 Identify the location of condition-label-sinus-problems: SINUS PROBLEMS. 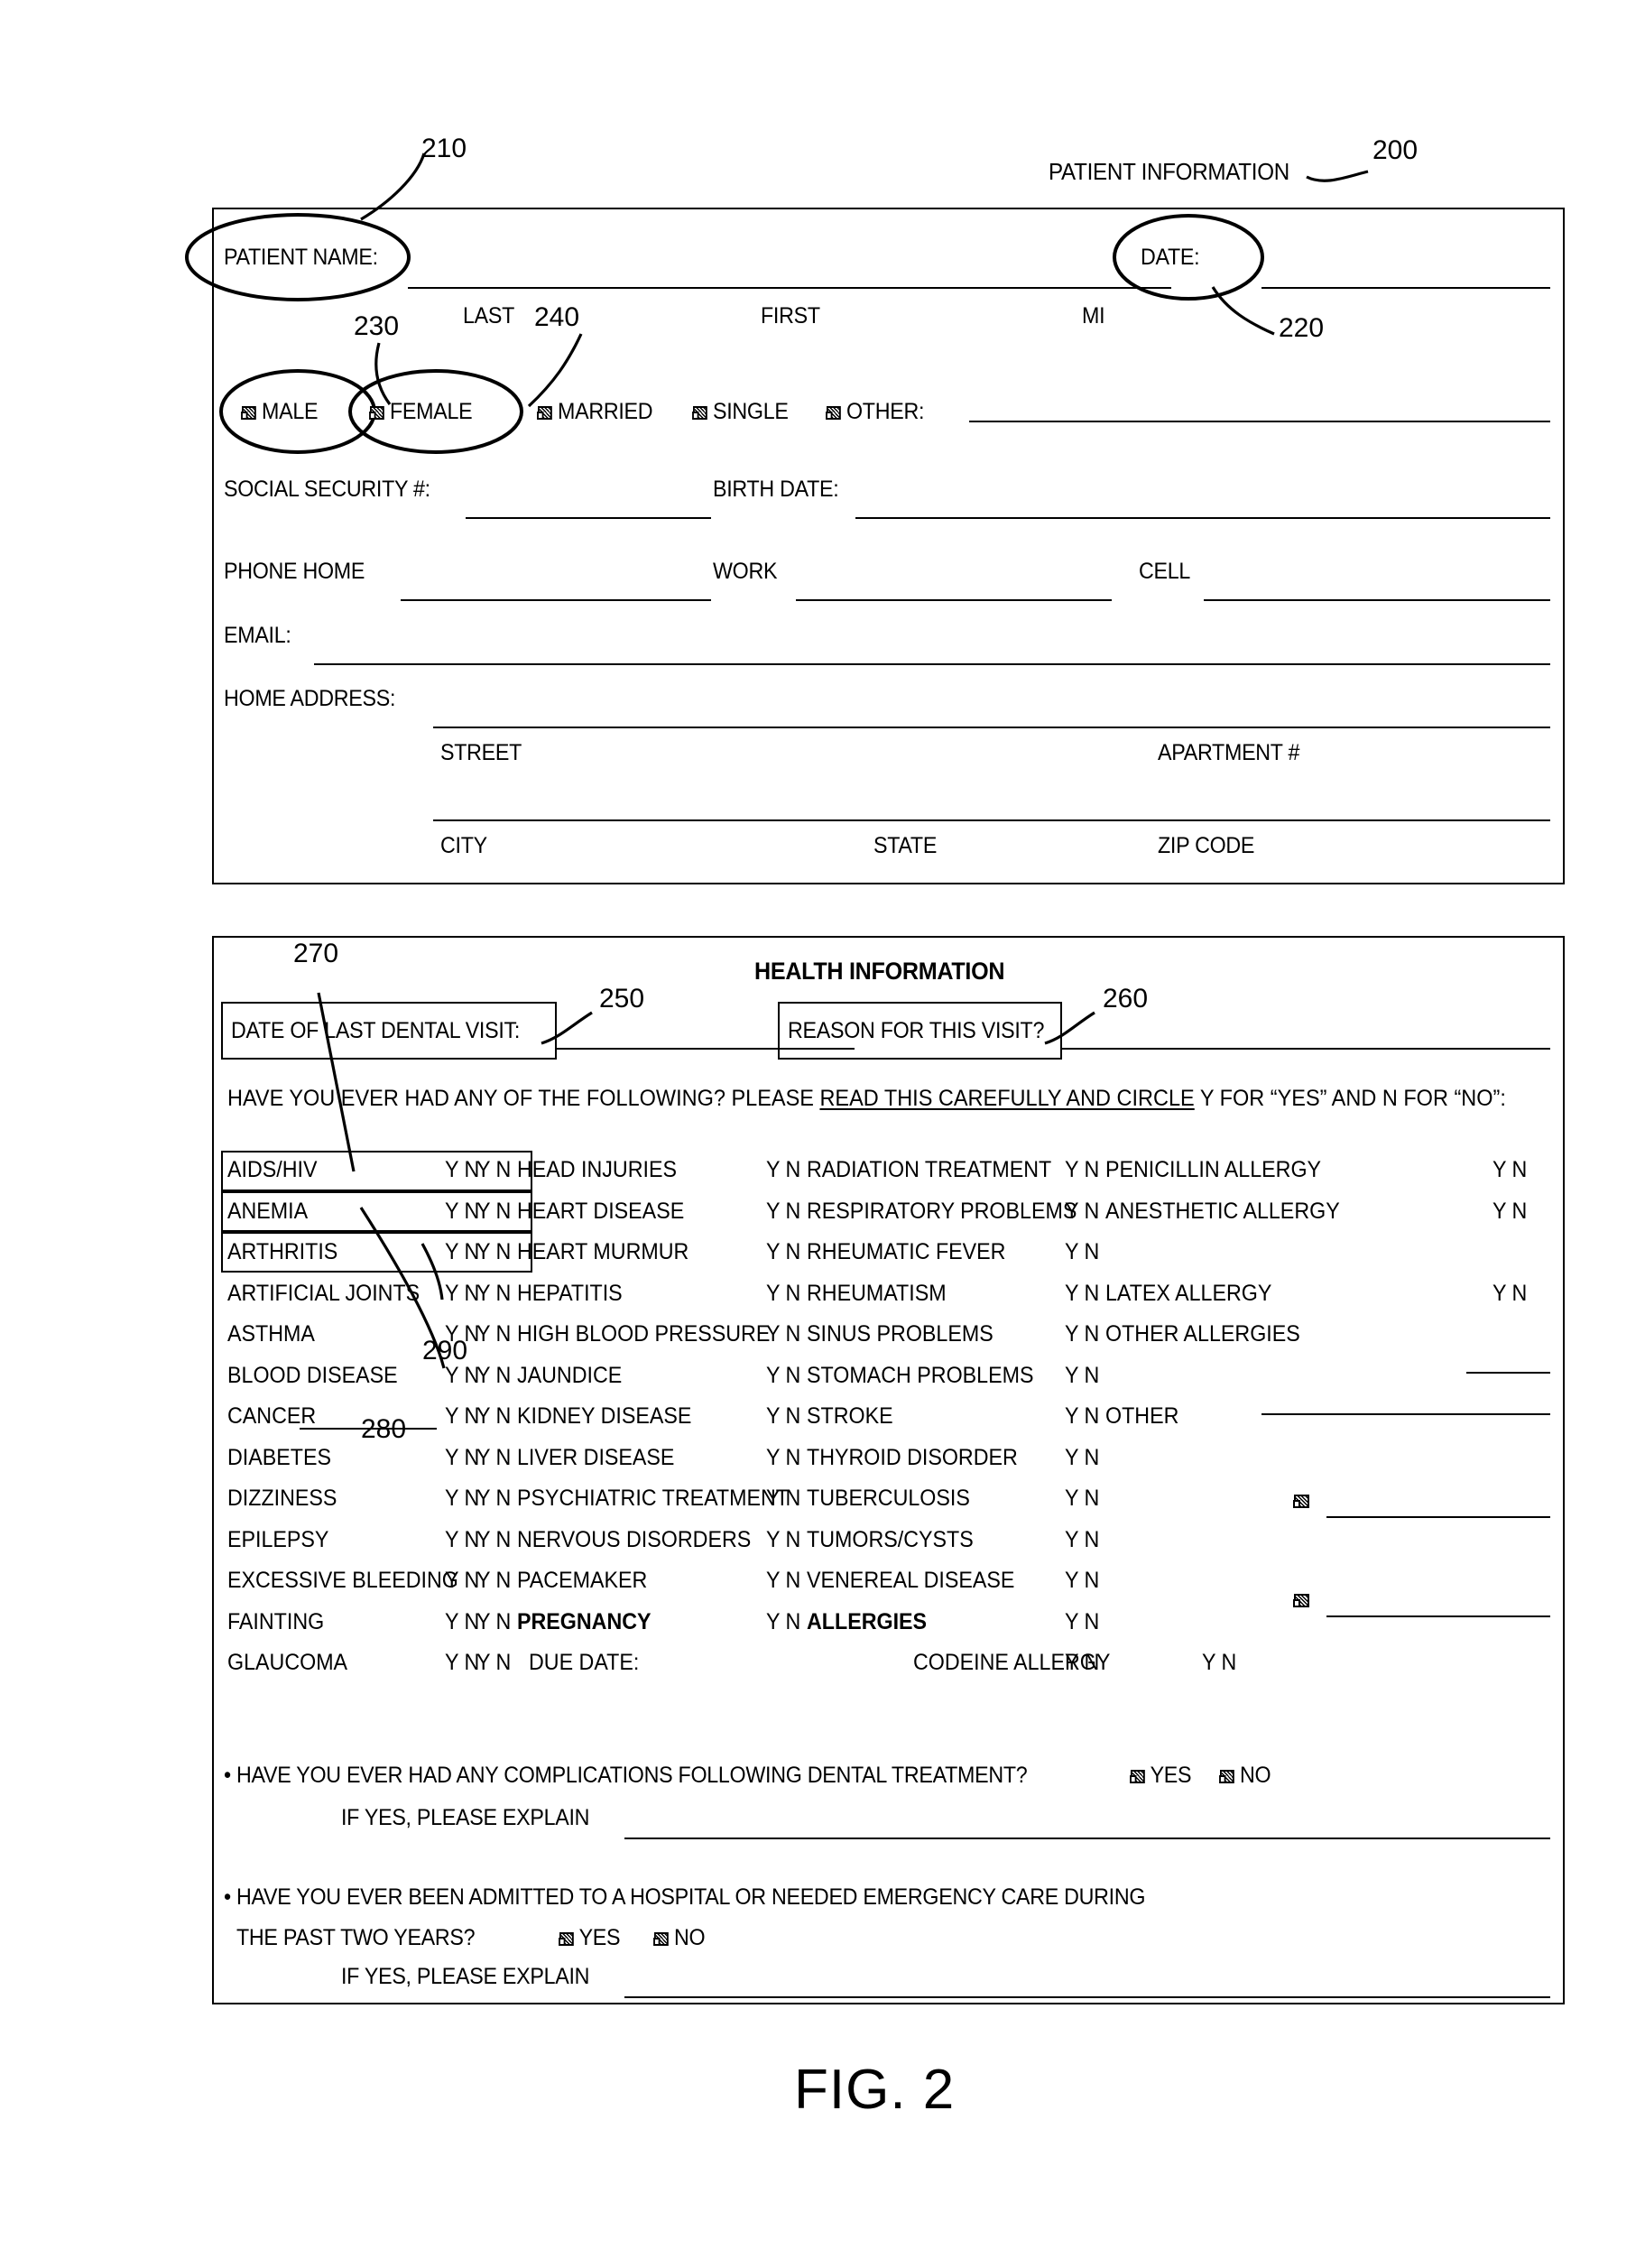
(900, 1334).